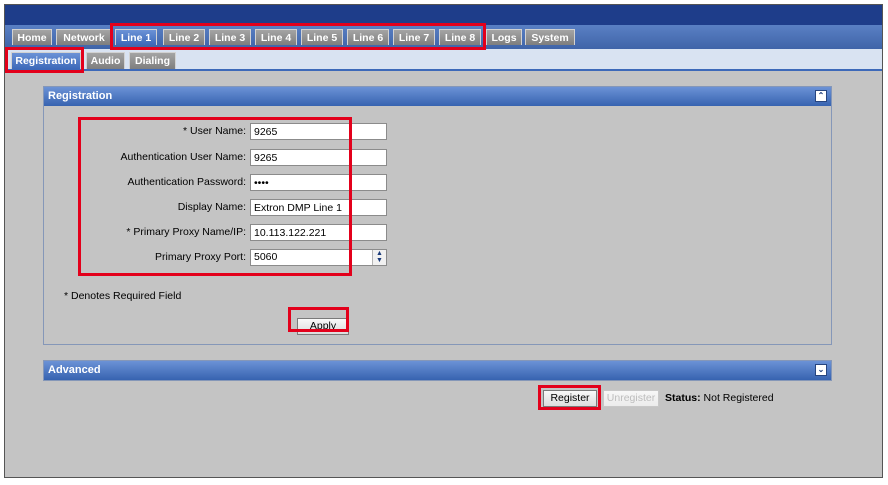 The height and width of the screenshot is (485, 888). Describe the element at coordinates (379, 253) in the screenshot. I see `spinner-up-icon: ▲` at that location.